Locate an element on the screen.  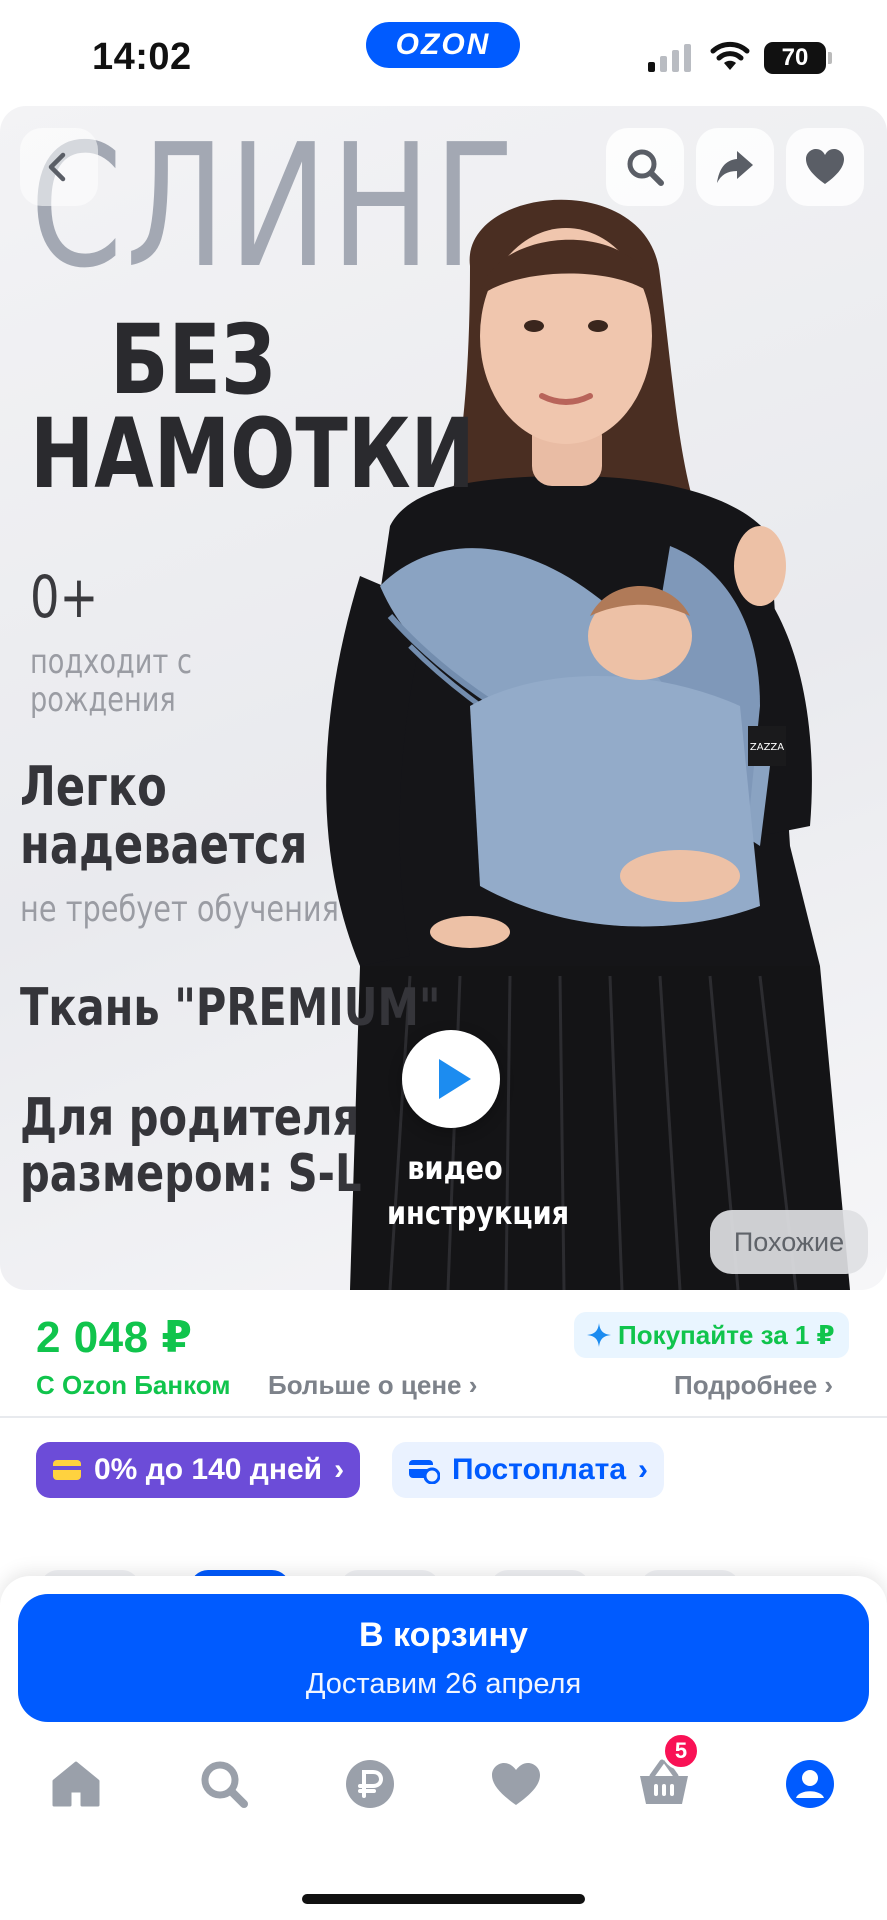
delivery-date: Доставим 26 апреля is located at coordinates (443, 1684).